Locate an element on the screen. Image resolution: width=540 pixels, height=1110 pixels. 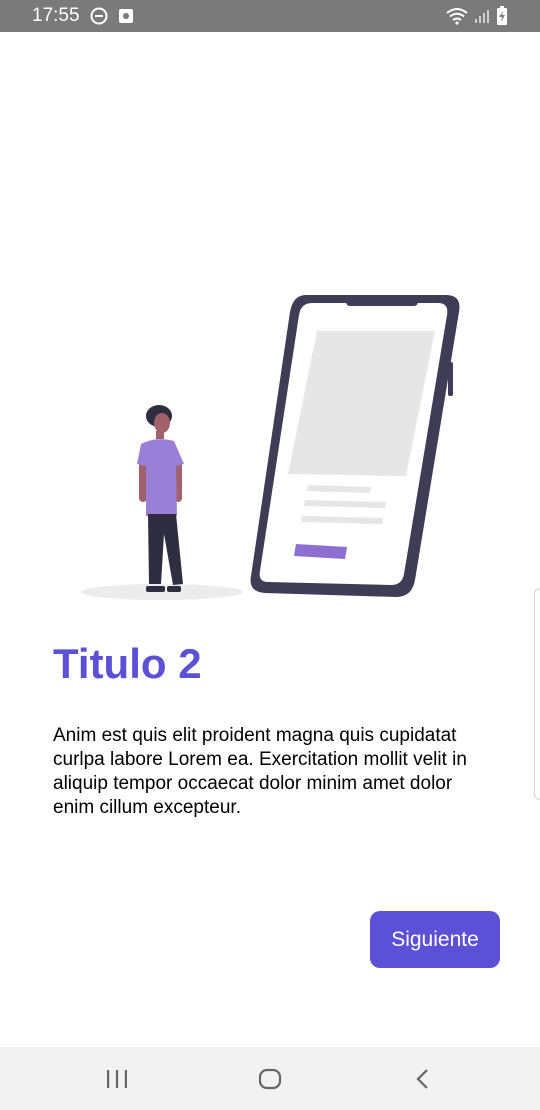
status-bar: 17:55 is located at coordinates (270, 16).